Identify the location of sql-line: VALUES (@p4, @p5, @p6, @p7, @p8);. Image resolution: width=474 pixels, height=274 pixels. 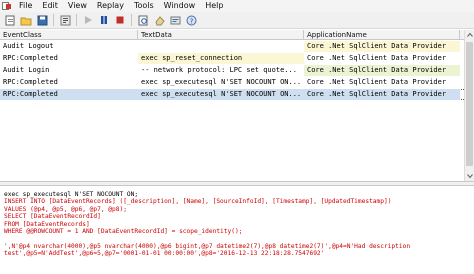
(65, 209).